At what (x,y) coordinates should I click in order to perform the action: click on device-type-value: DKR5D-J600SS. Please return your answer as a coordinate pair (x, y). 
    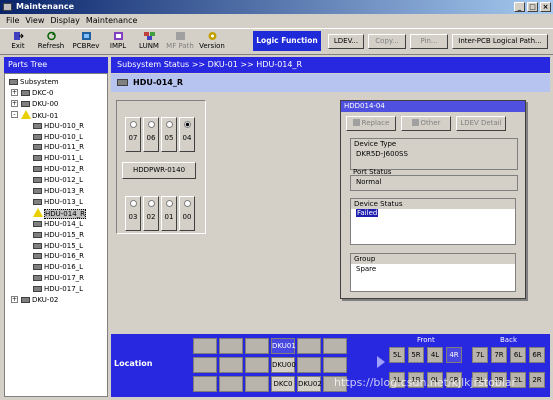
    Looking at the image, I should click on (382, 154).